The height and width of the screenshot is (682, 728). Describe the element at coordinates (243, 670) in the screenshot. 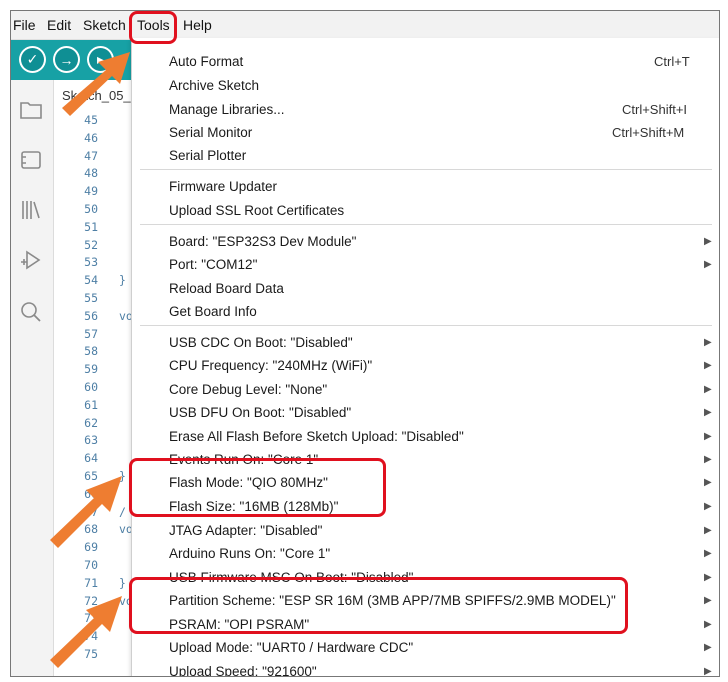

I see `menu-item-upload-speed: Upload Speed: "921600"` at that location.